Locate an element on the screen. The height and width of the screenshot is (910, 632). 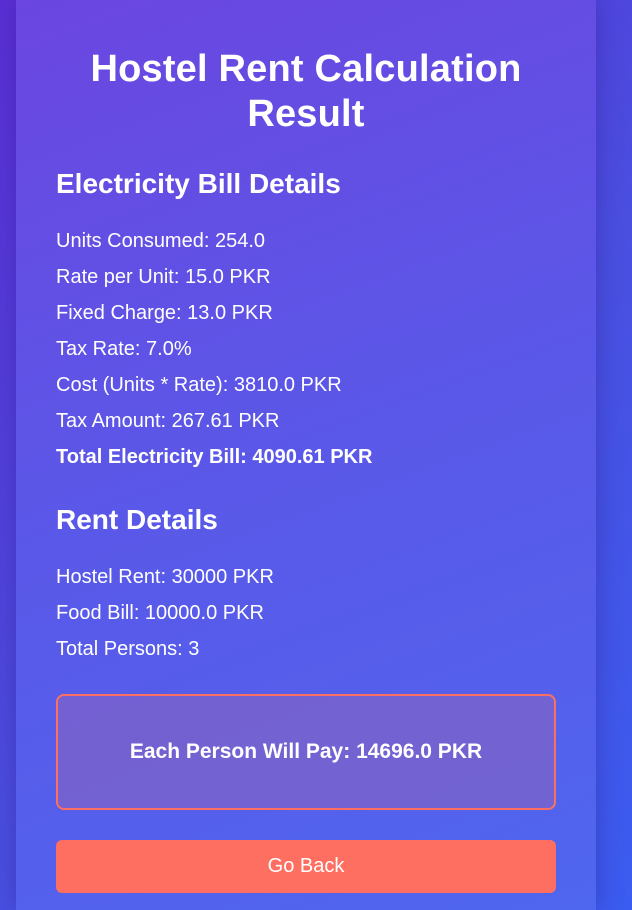
units-cost: Cost (Units * Rate): 3810.0 PKR is located at coordinates (199, 385).